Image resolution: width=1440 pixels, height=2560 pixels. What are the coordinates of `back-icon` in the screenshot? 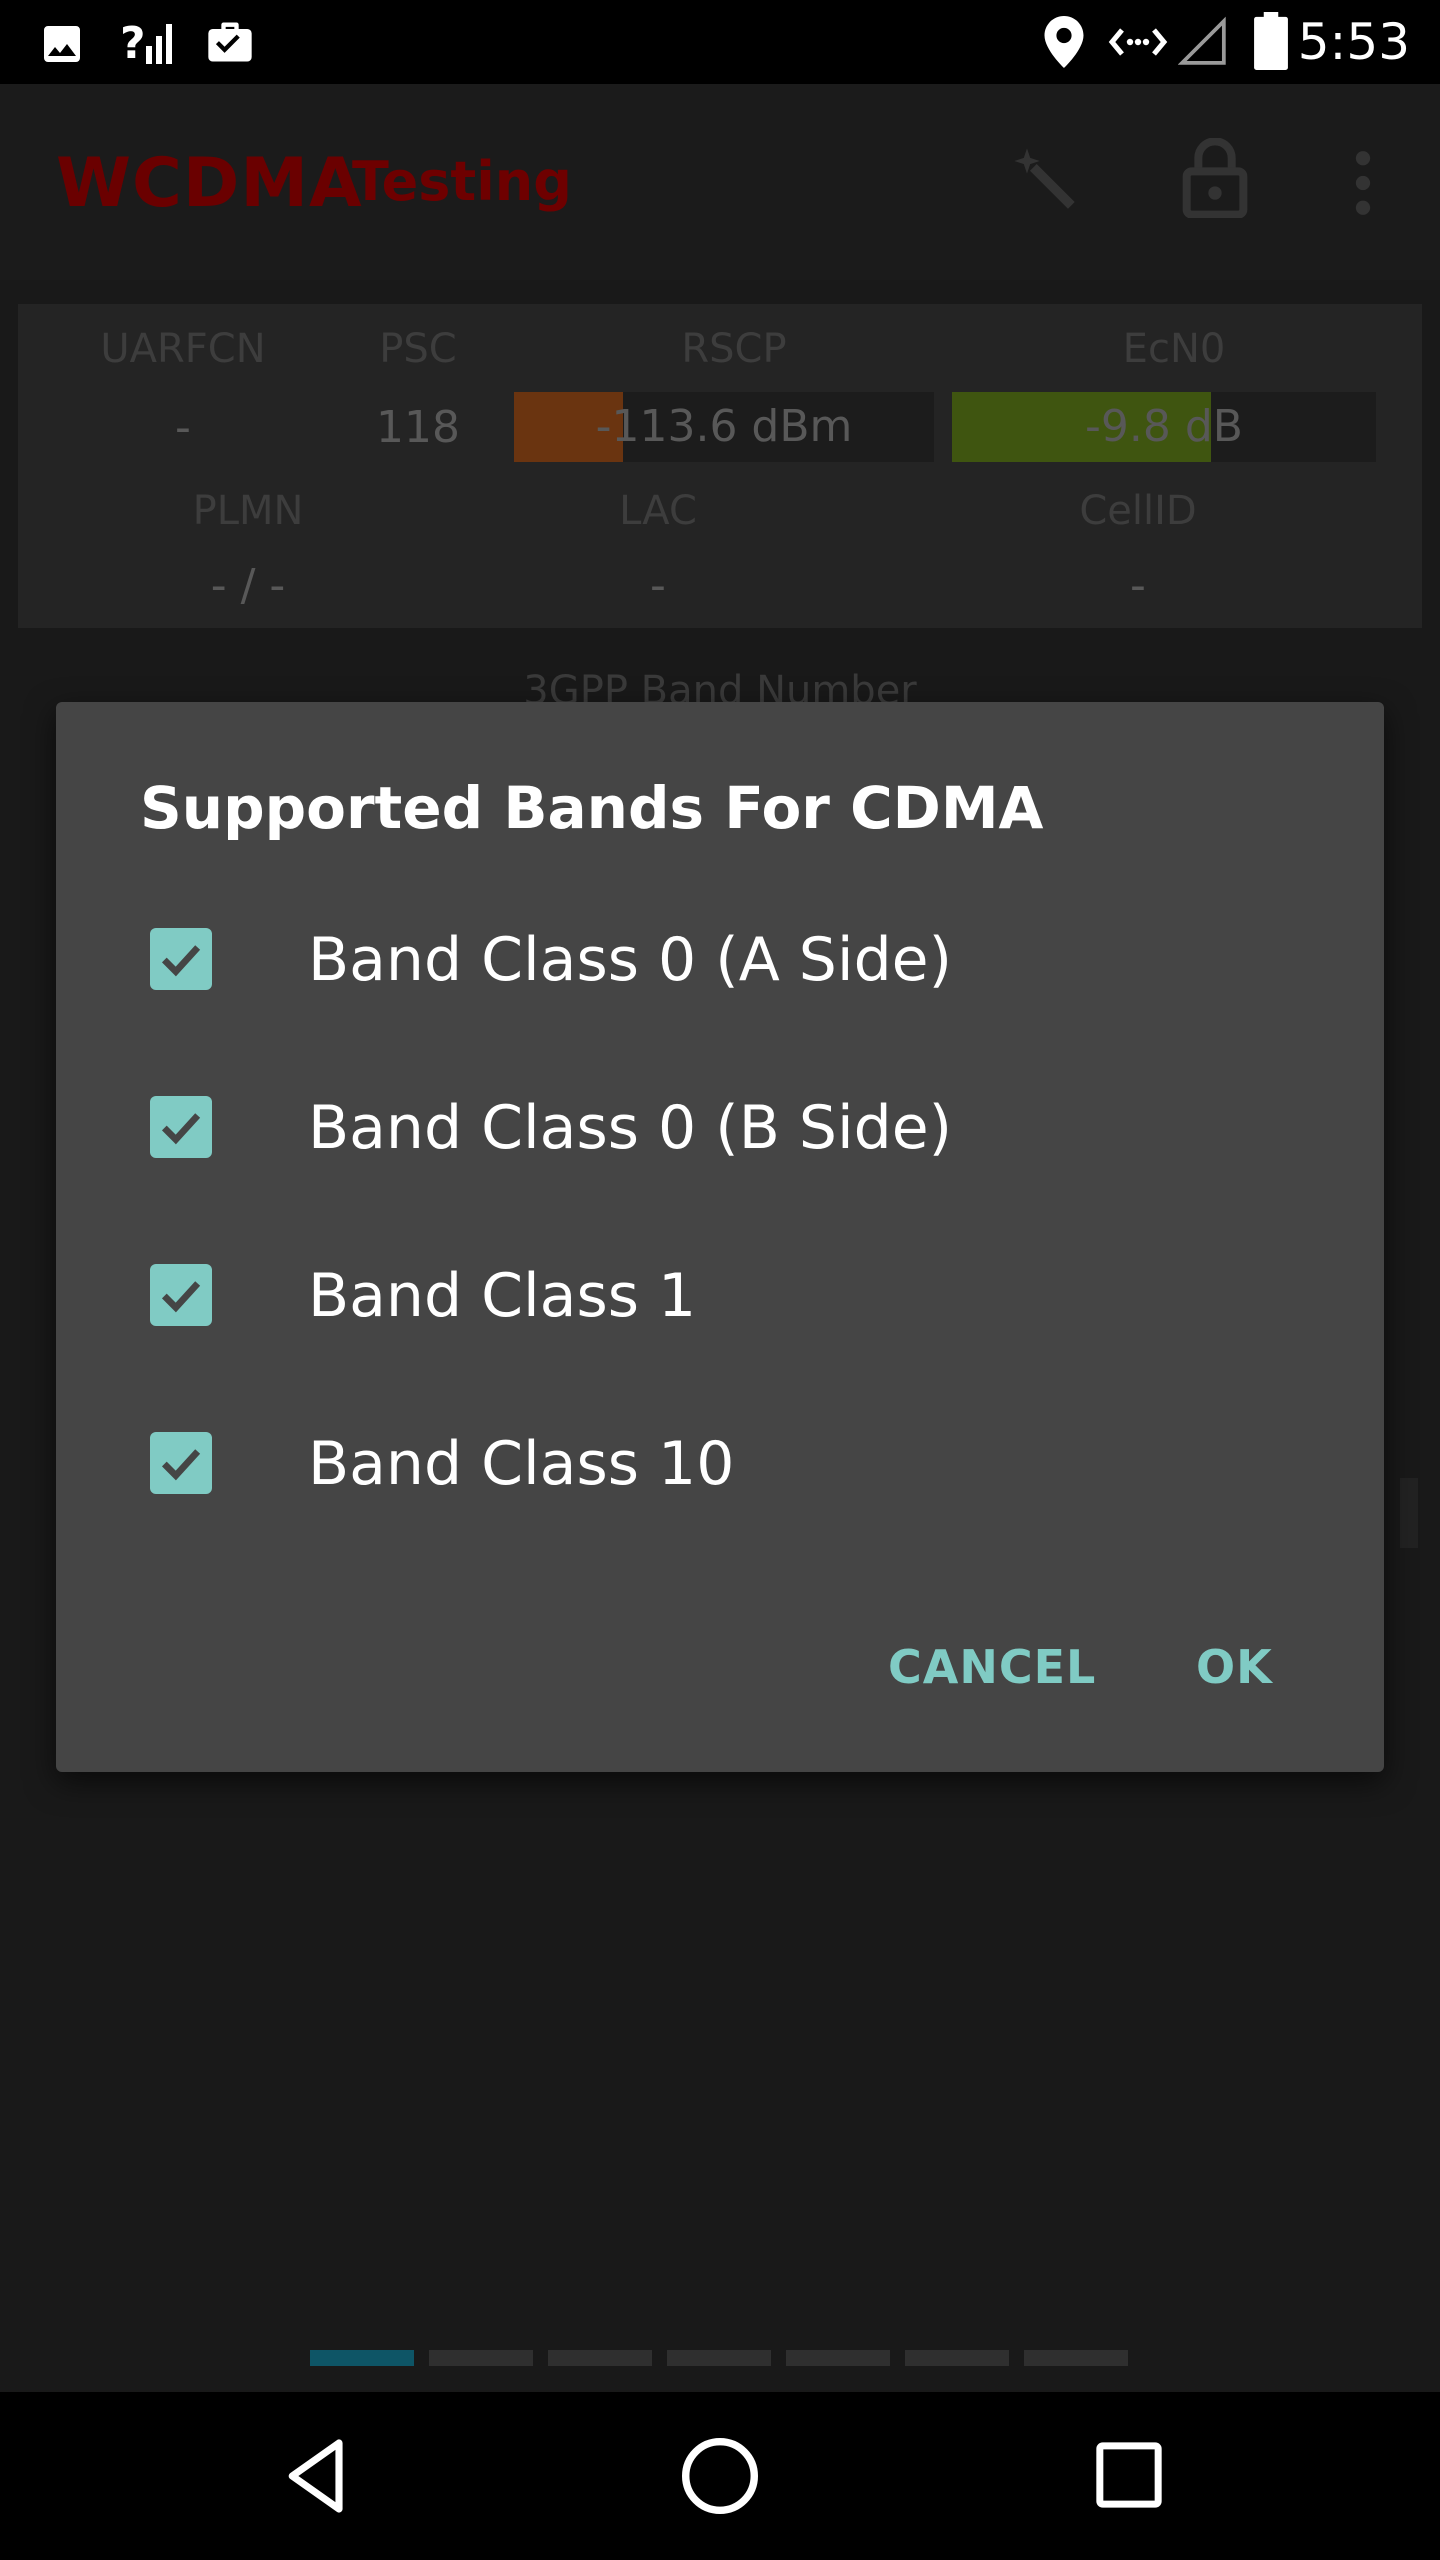 It's located at (317, 2476).